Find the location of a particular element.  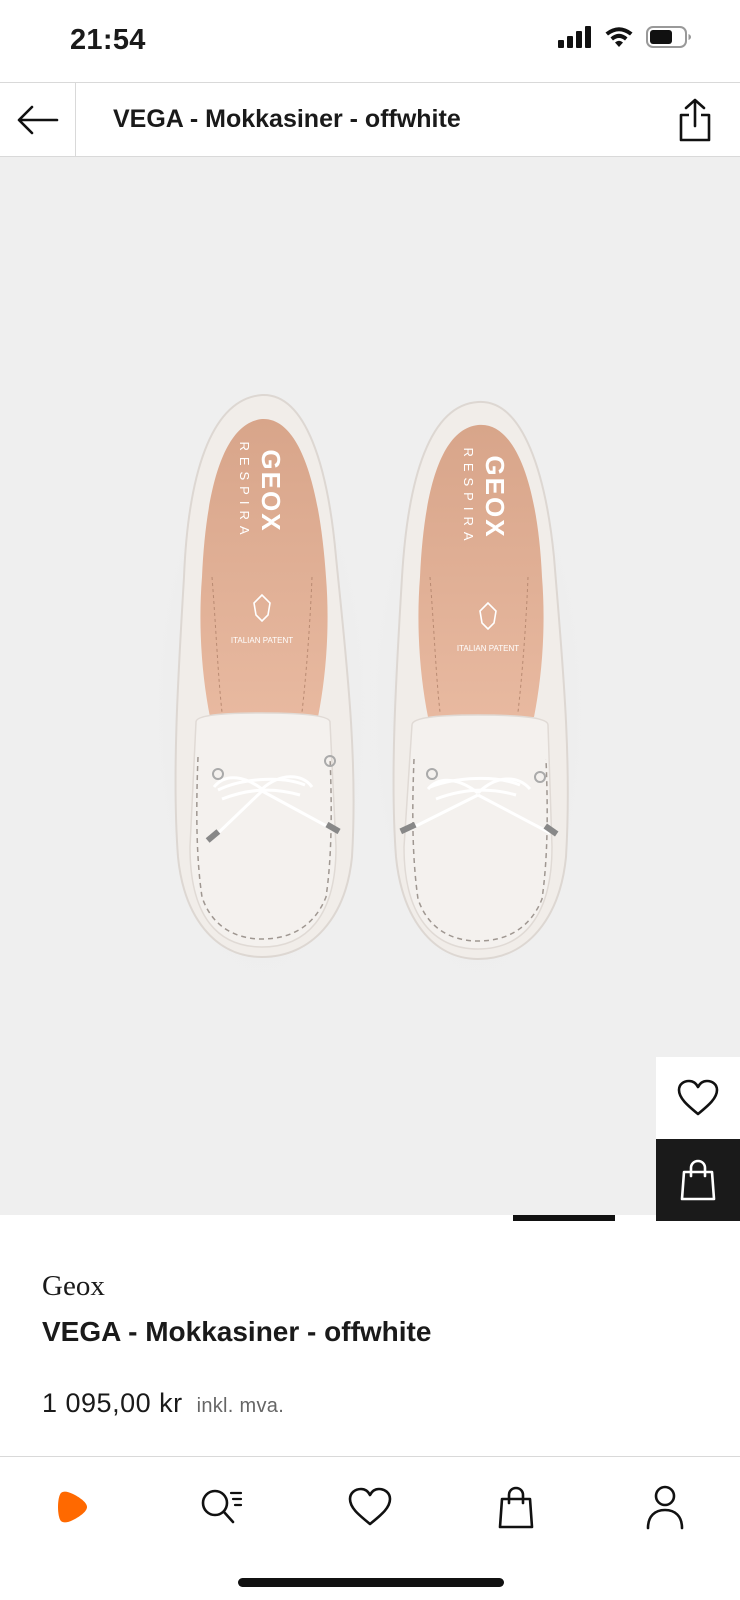

home-indicator is located at coordinates (371, 1582).